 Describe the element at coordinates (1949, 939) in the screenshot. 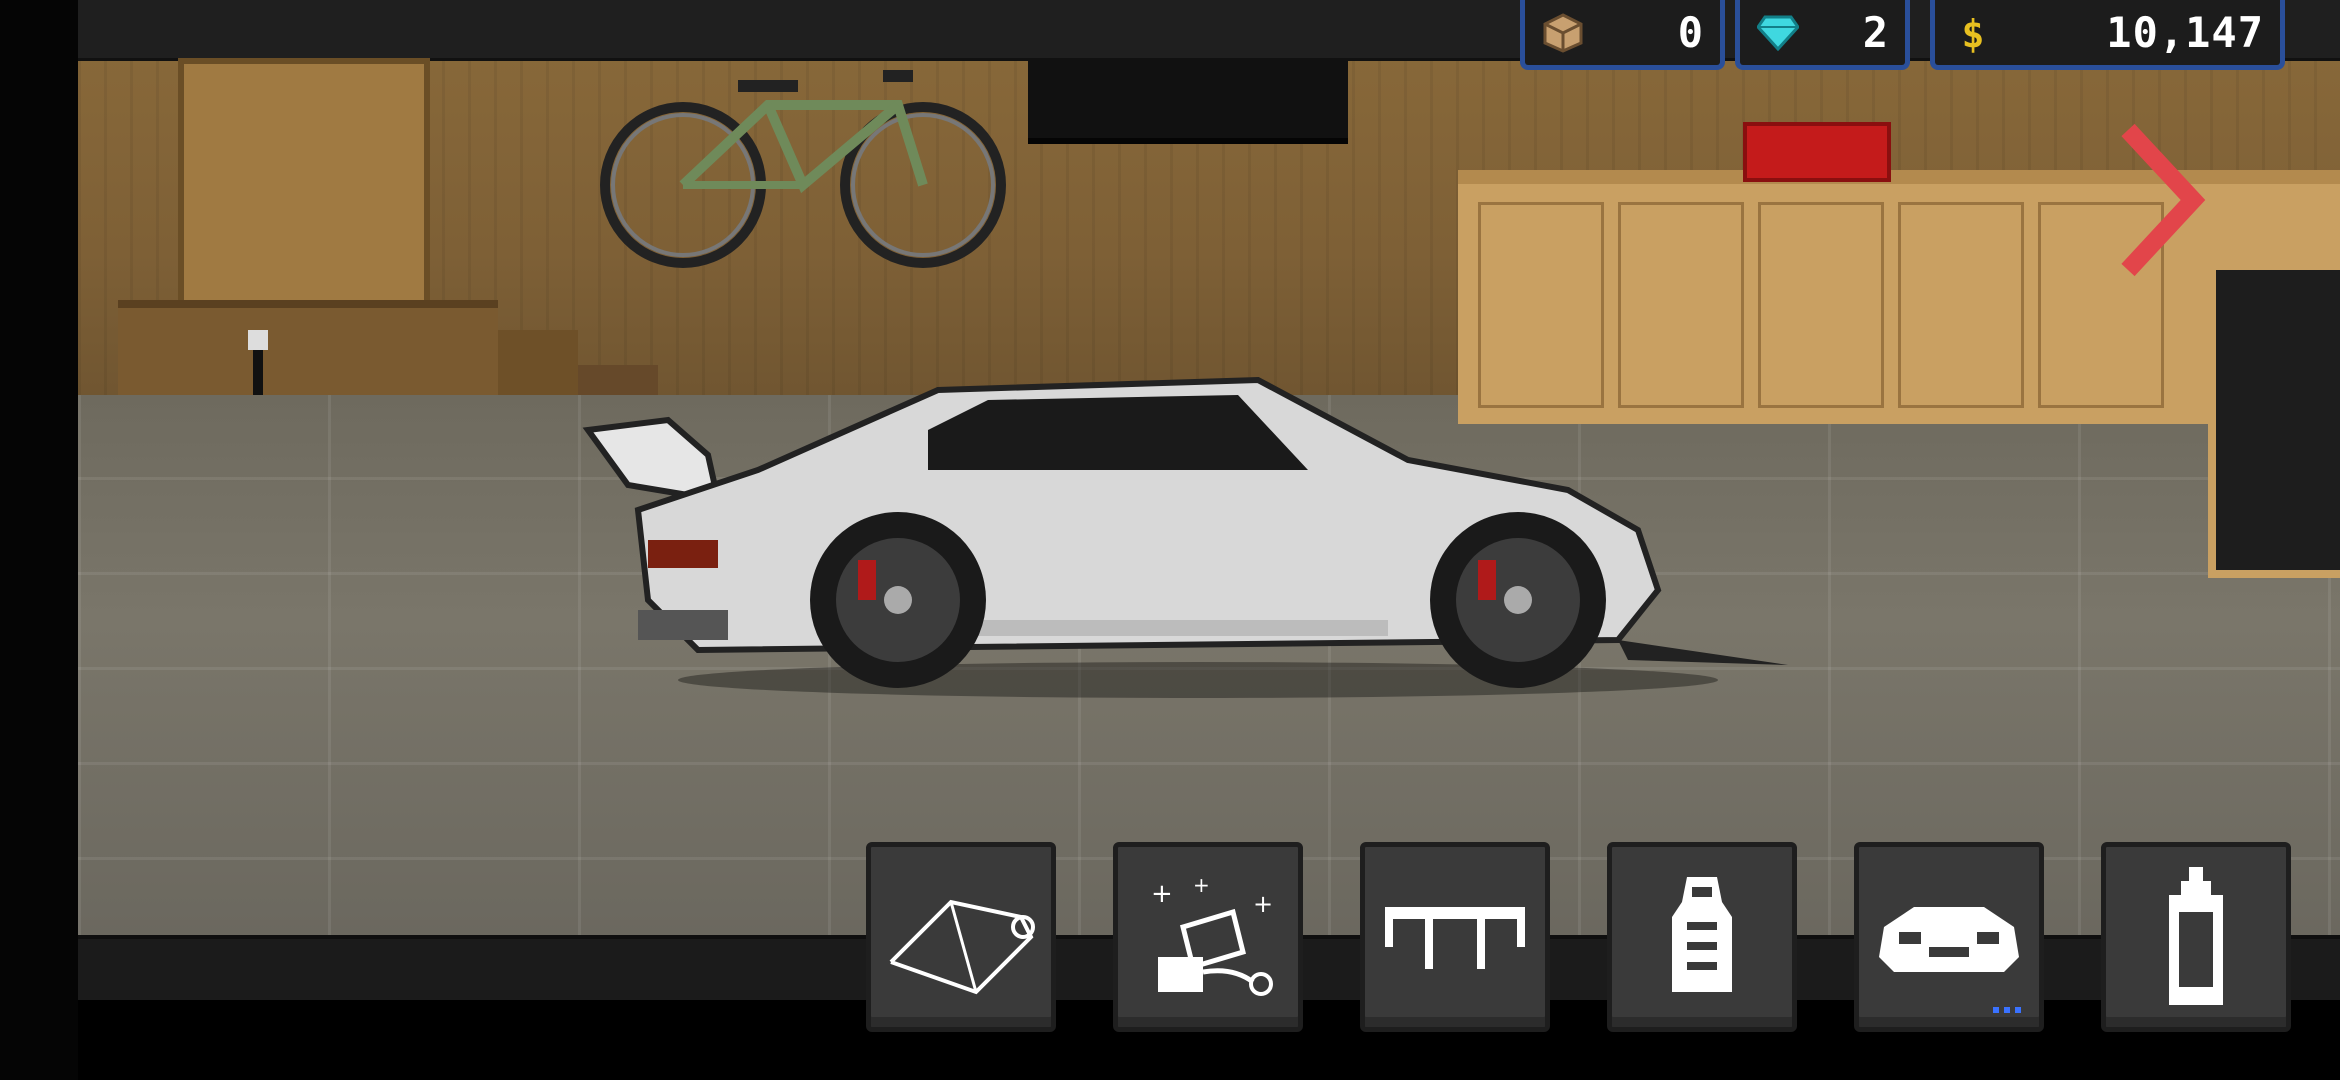

I see `car-front-icon` at that location.